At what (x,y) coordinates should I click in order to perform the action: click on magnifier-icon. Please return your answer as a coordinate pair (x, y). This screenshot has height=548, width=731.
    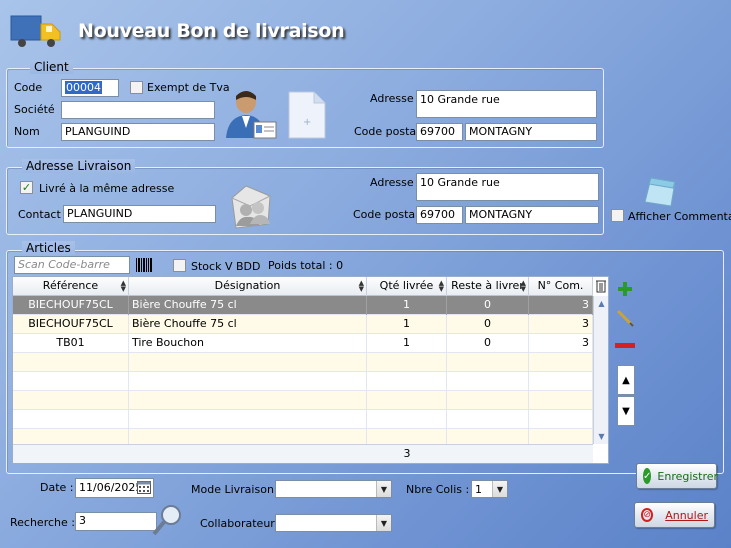
    Looking at the image, I should click on (167, 521).